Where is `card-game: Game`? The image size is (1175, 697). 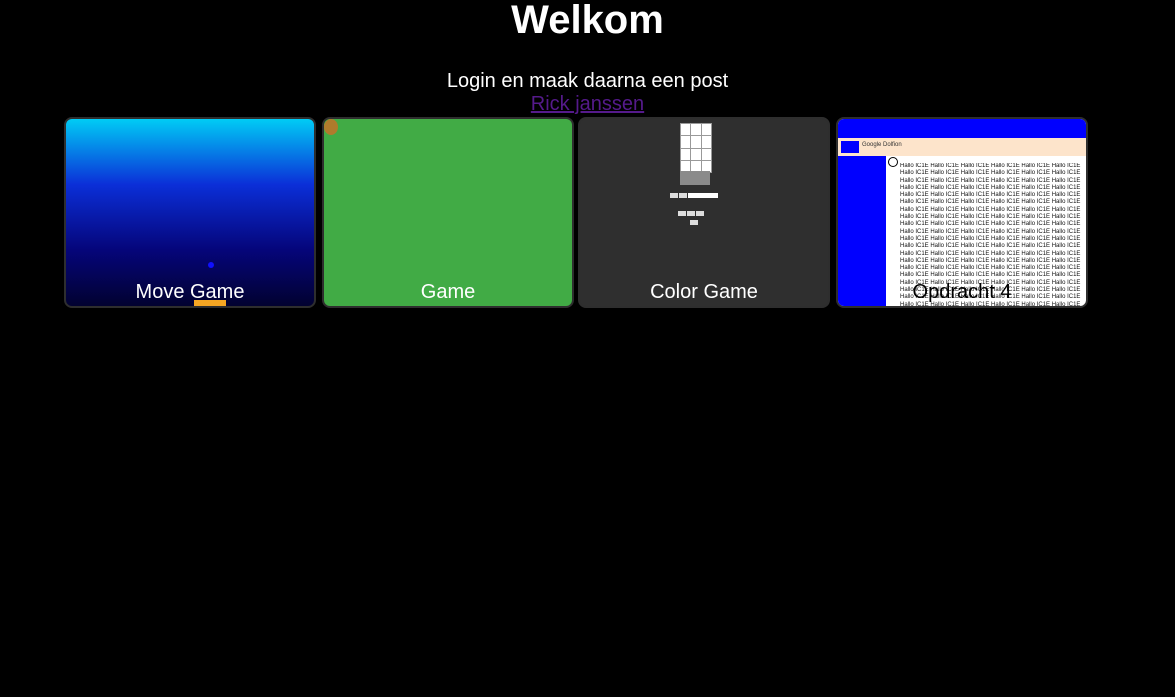
card-game: Game is located at coordinates (448, 212).